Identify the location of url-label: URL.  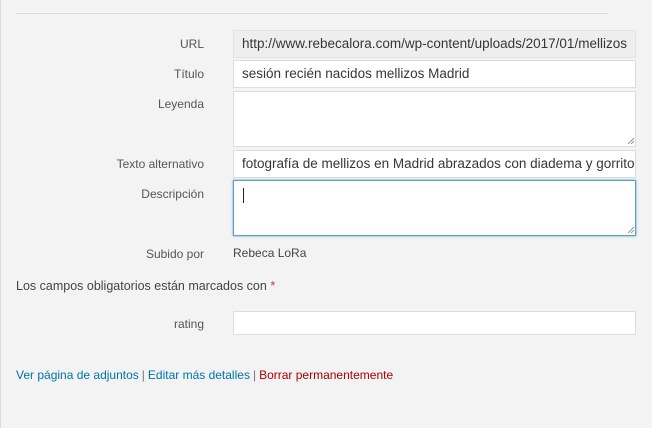
(191, 44).